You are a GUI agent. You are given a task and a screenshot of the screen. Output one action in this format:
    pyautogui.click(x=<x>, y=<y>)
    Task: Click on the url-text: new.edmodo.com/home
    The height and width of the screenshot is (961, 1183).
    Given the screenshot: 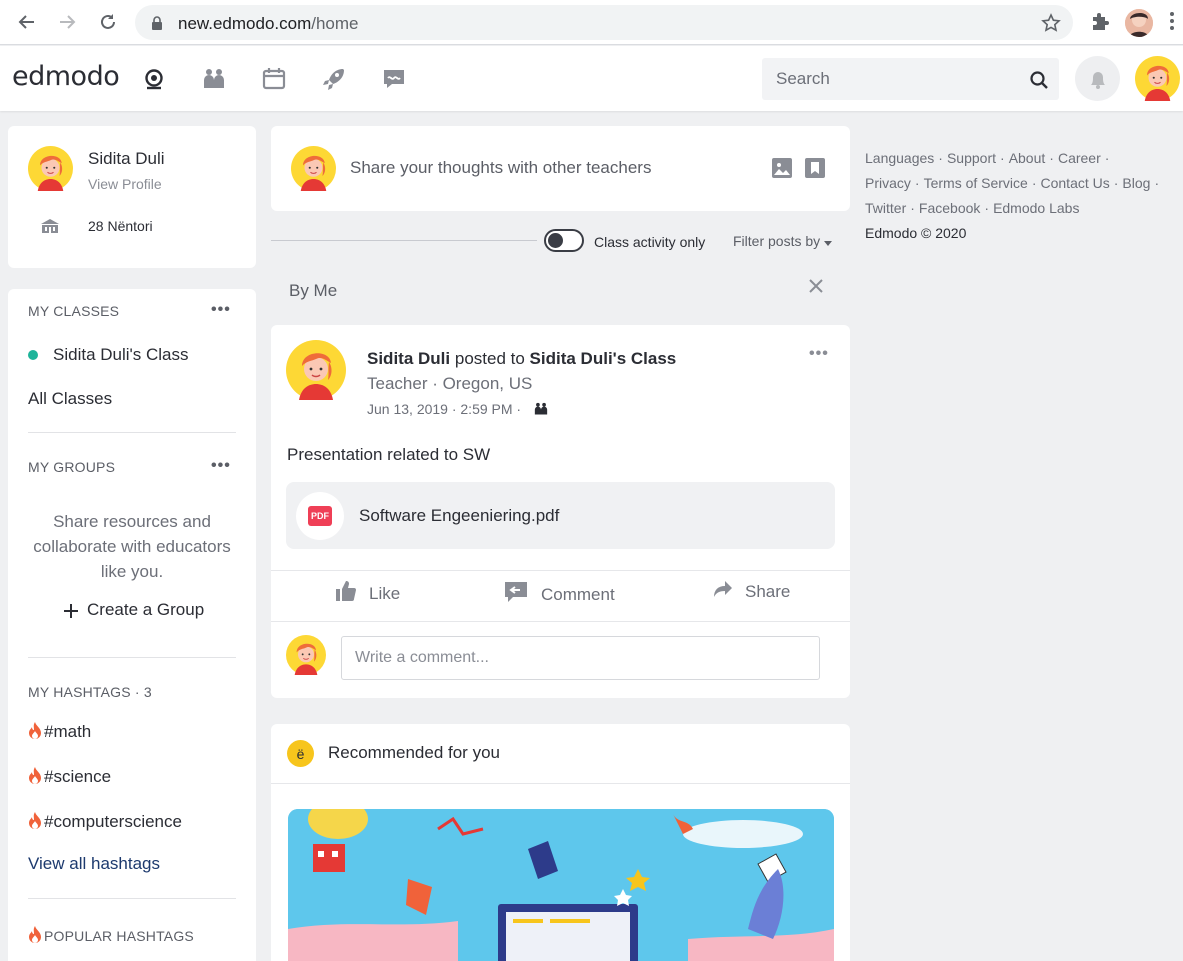 What is the action you would take?
    pyautogui.click(x=268, y=23)
    